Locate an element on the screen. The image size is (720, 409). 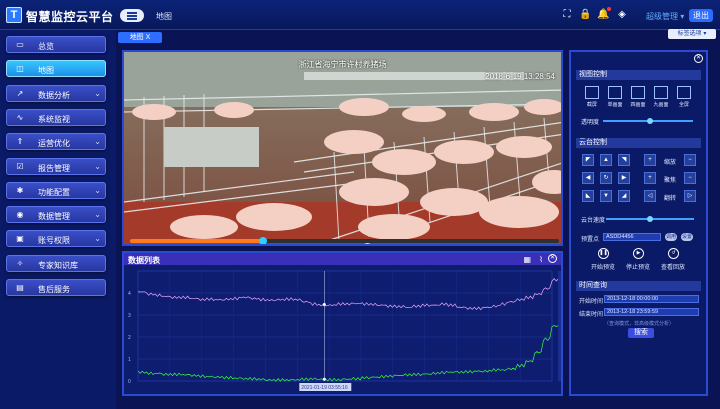
rocket-icon: ⇑ is located at coordinates (20, 142).